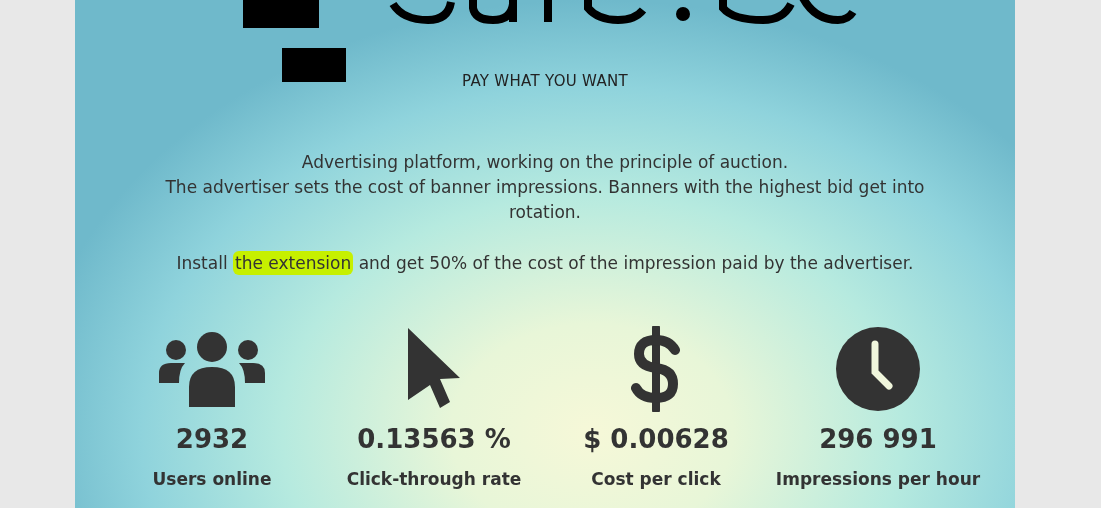 The width and height of the screenshot is (1101, 508). What do you see at coordinates (434, 479) in the screenshot?
I see `stat-label: Click-through rate` at bounding box center [434, 479].